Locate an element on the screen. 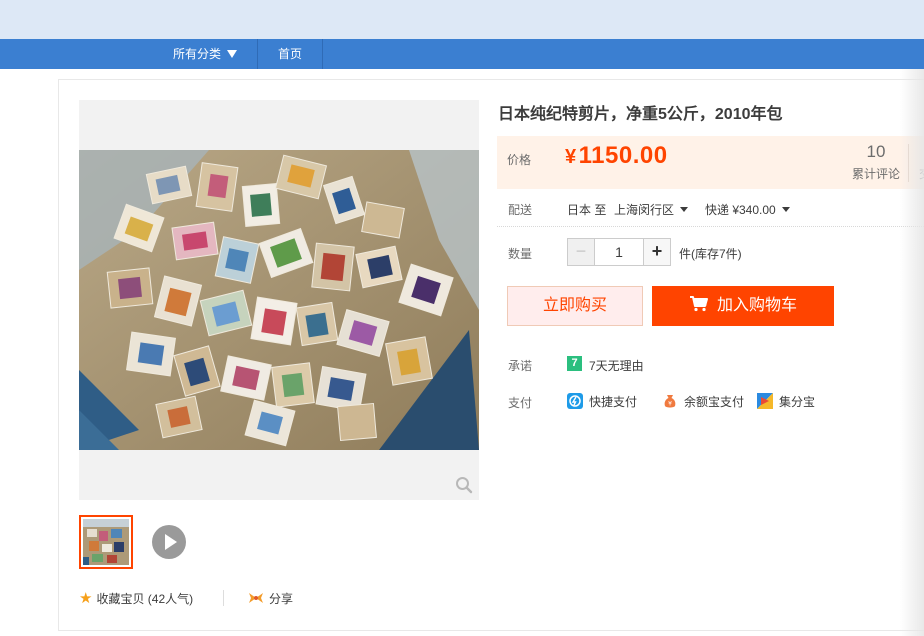 This screenshot has height=636, width=924. payment-yuebao: ¥ 余额宝支付 is located at coordinates (703, 401).